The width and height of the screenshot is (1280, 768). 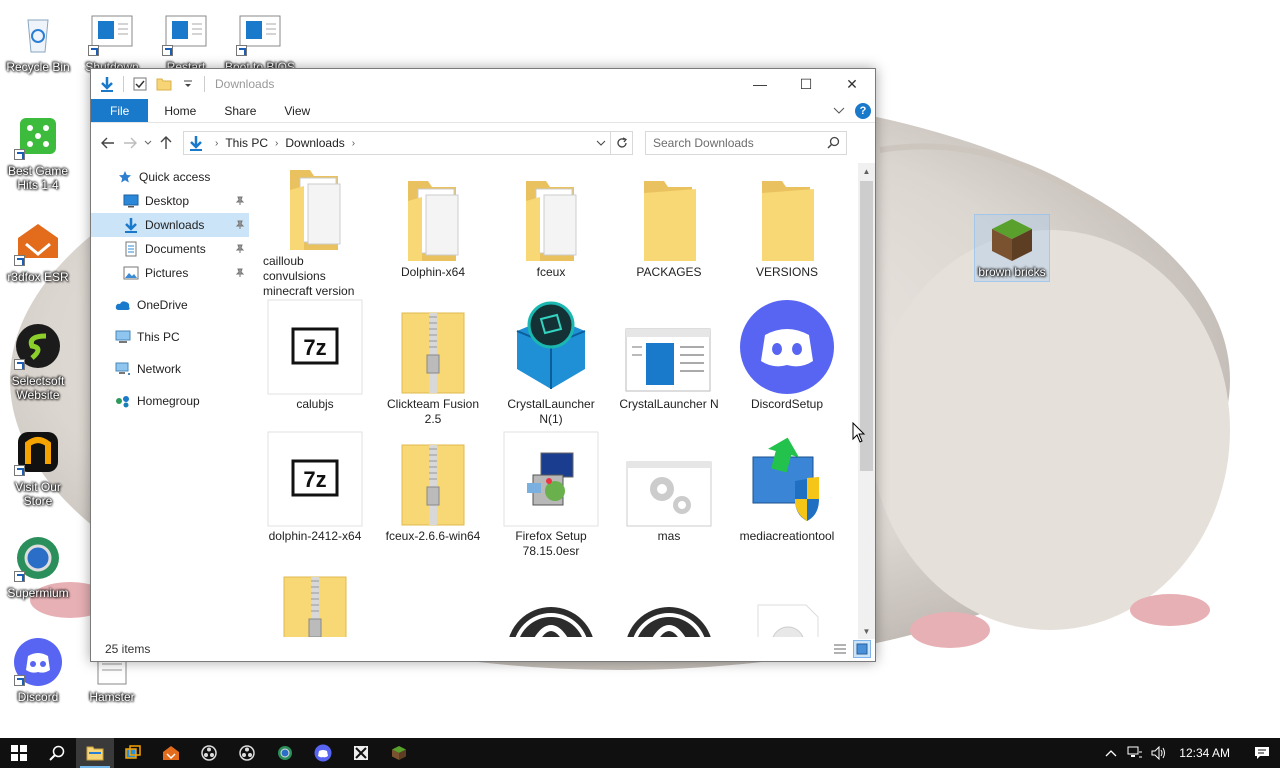 I want to click on volume-icon, so click(x=1159, y=753).